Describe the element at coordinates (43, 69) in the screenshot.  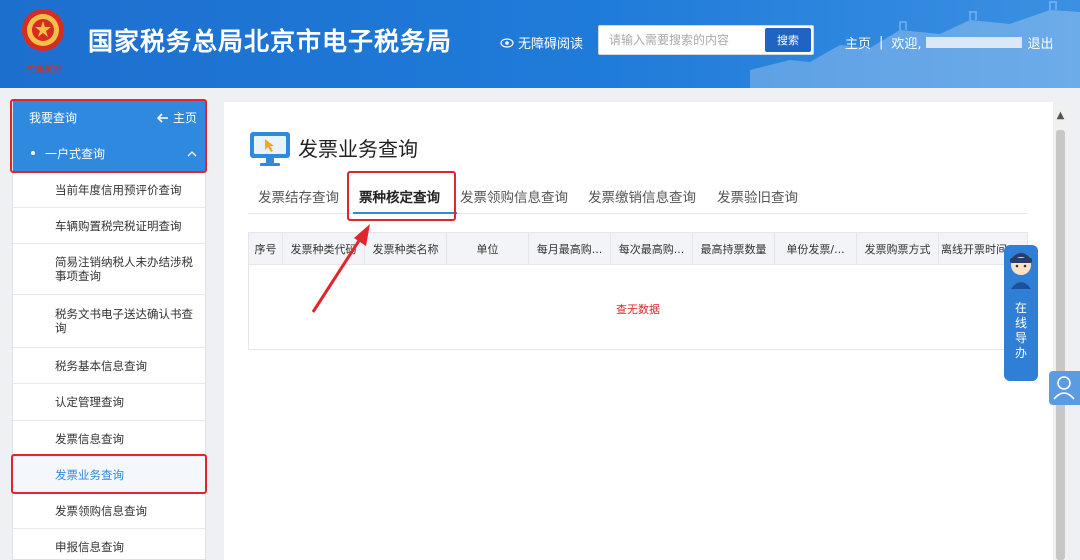
I see `svg-text: 中国税务` at that location.